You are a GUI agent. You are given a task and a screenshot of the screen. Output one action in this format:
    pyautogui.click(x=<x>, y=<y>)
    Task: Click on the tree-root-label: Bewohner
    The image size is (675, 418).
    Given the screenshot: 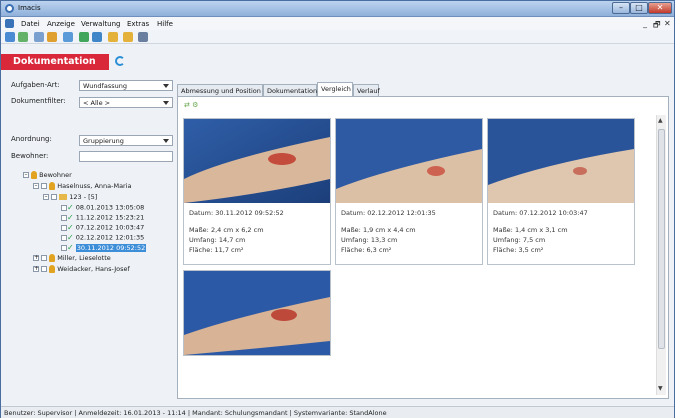 What is the action you would take?
    pyautogui.click(x=55, y=175)
    